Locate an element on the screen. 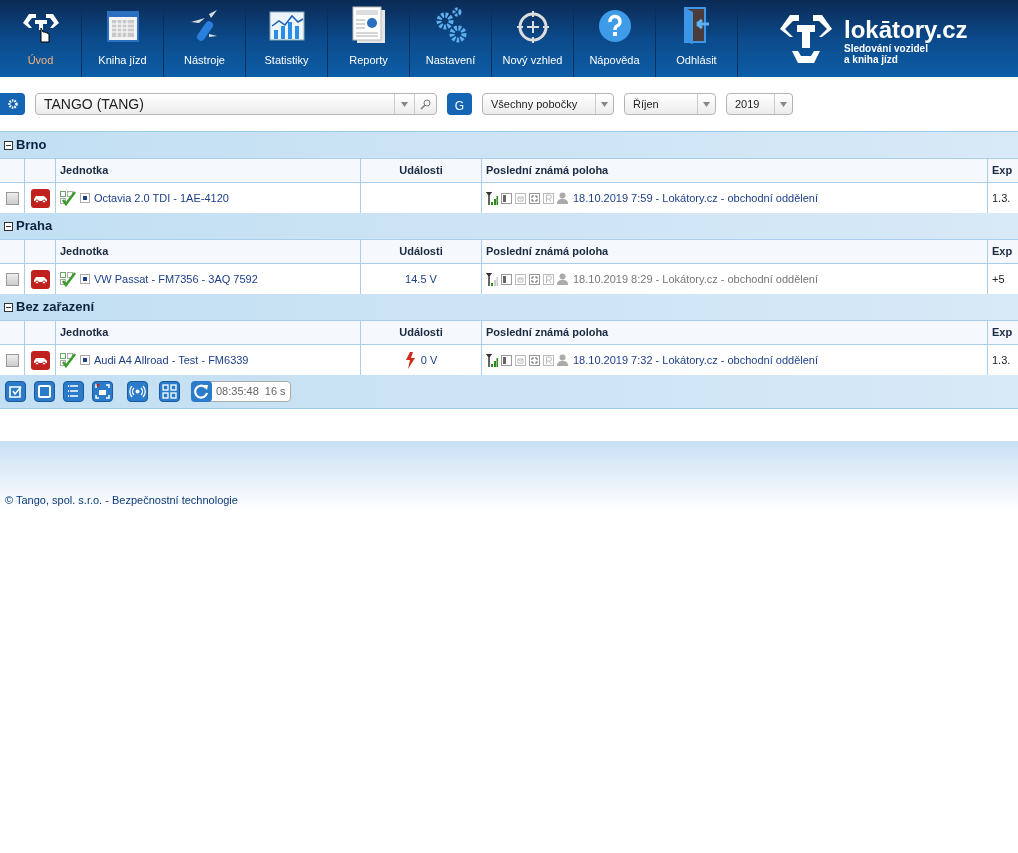 Image resolution: width=1018 pixels, height=853 pixels. voltage-reading: 14.5 V is located at coordinates (421, 279).